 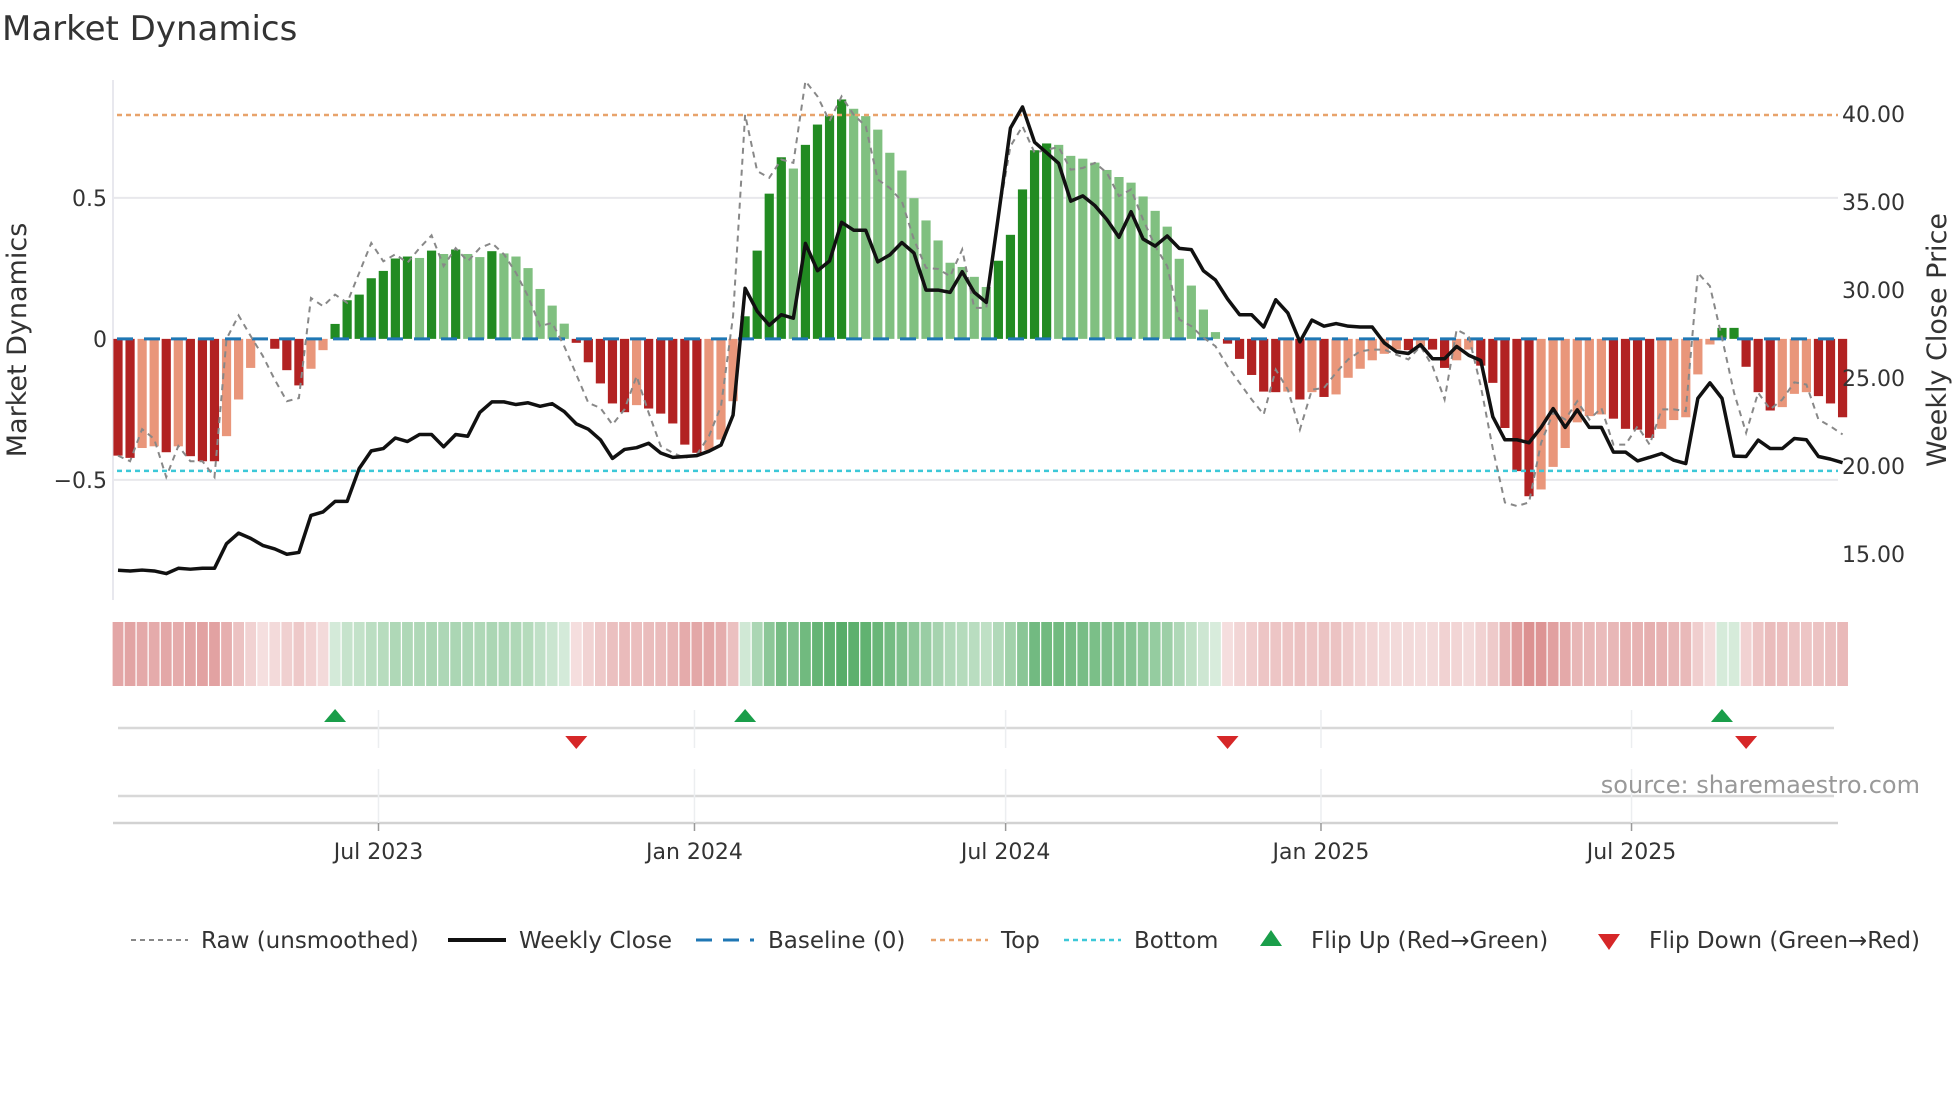 What do you see at coordinates (560, 941) in the screenshot?
I see `legend-item-close: Weekly Close` at bounding box center [560, 941].